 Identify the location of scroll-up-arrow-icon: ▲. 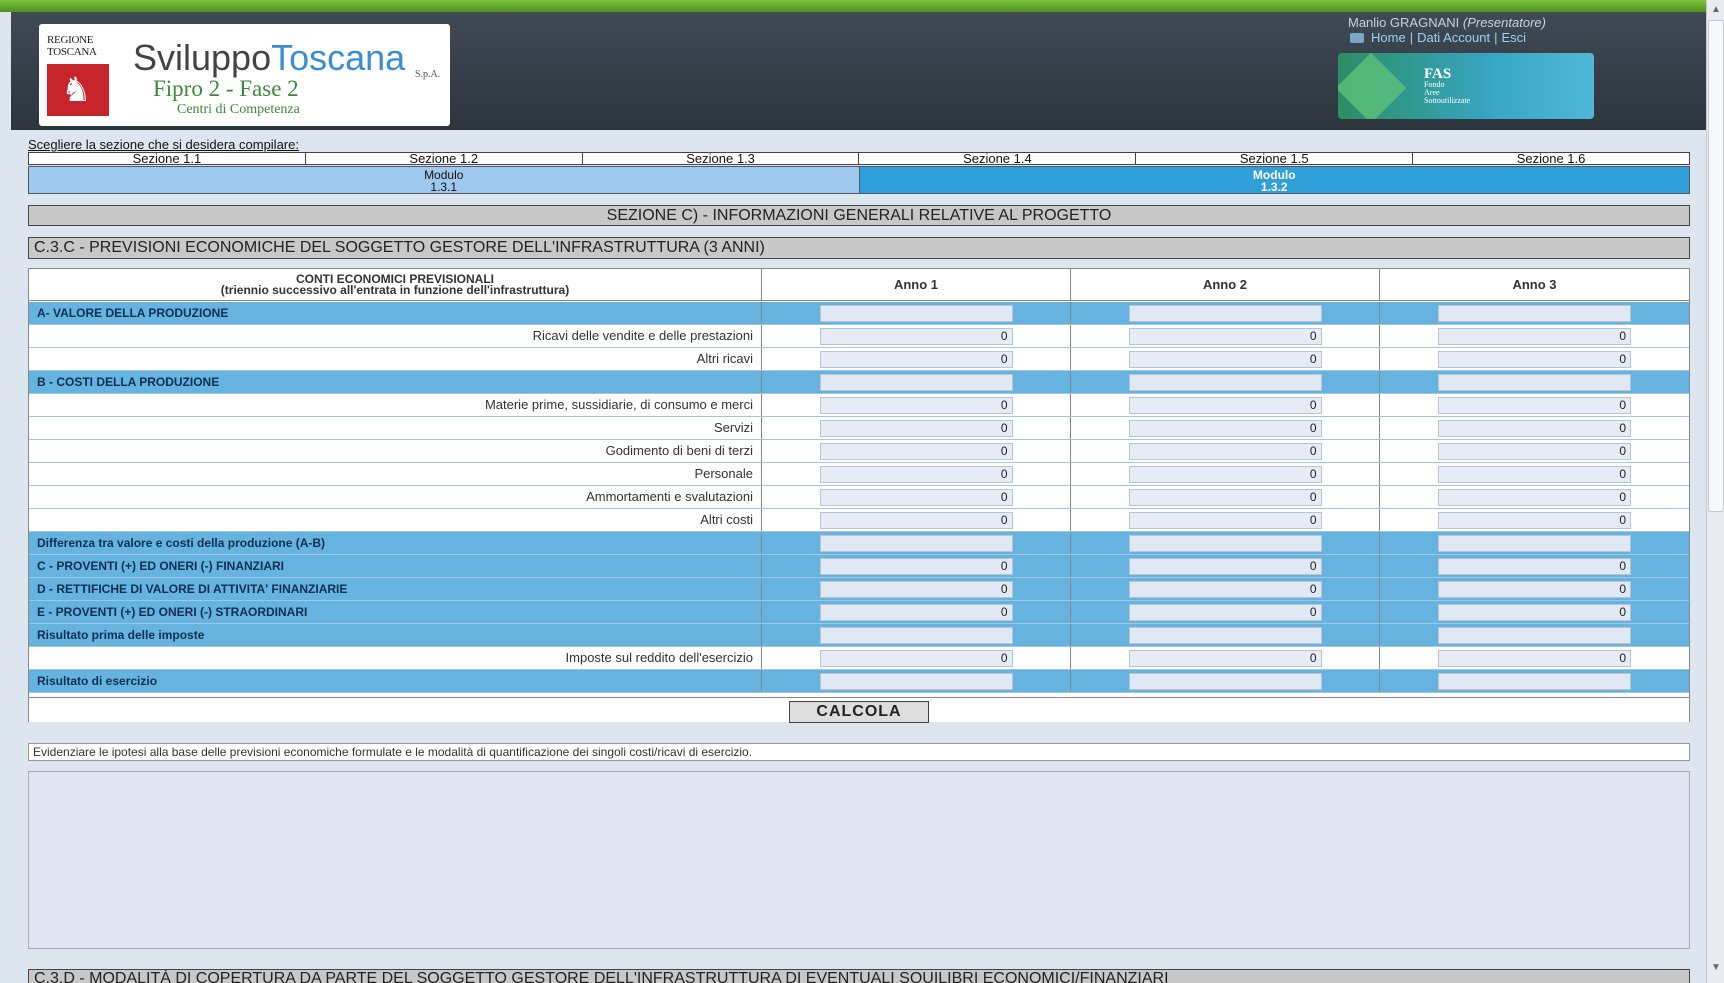
(1716, 10).